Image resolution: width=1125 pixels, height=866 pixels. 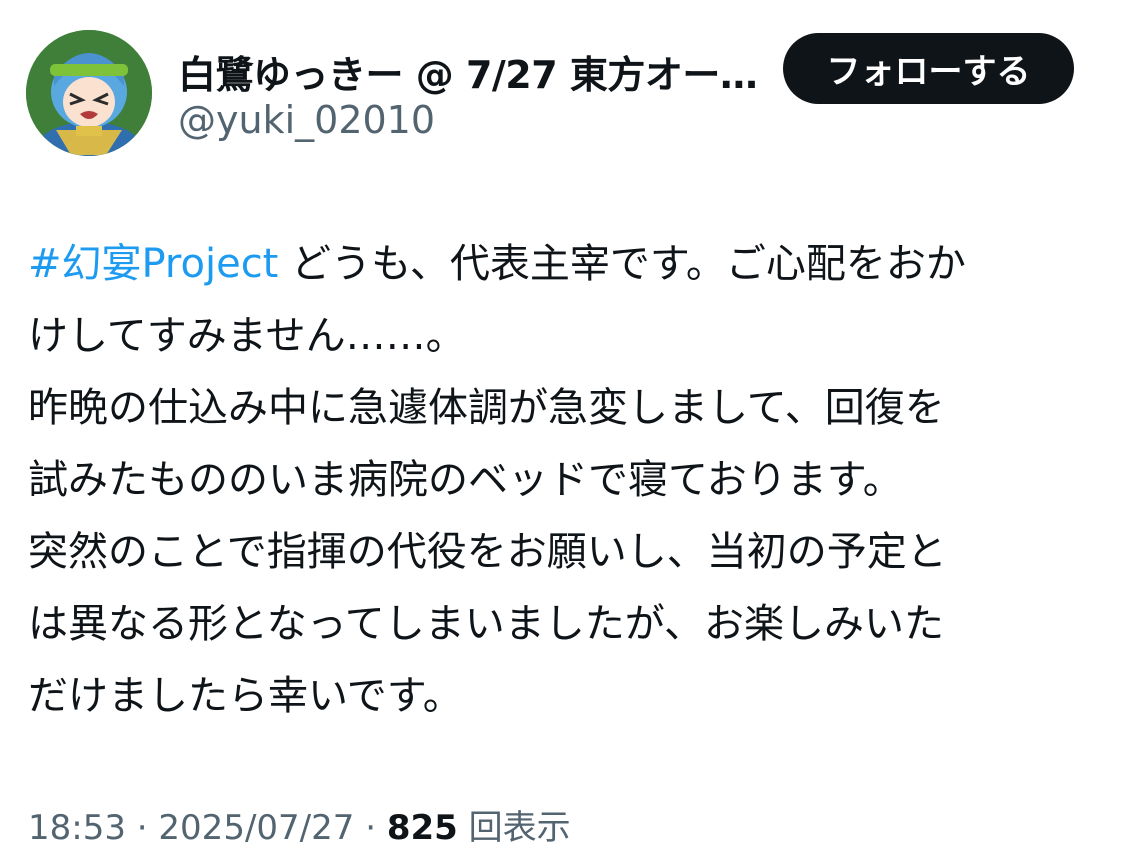 I want to click on hashtag-link: #幻宴Project, so click(x=153, y=264).